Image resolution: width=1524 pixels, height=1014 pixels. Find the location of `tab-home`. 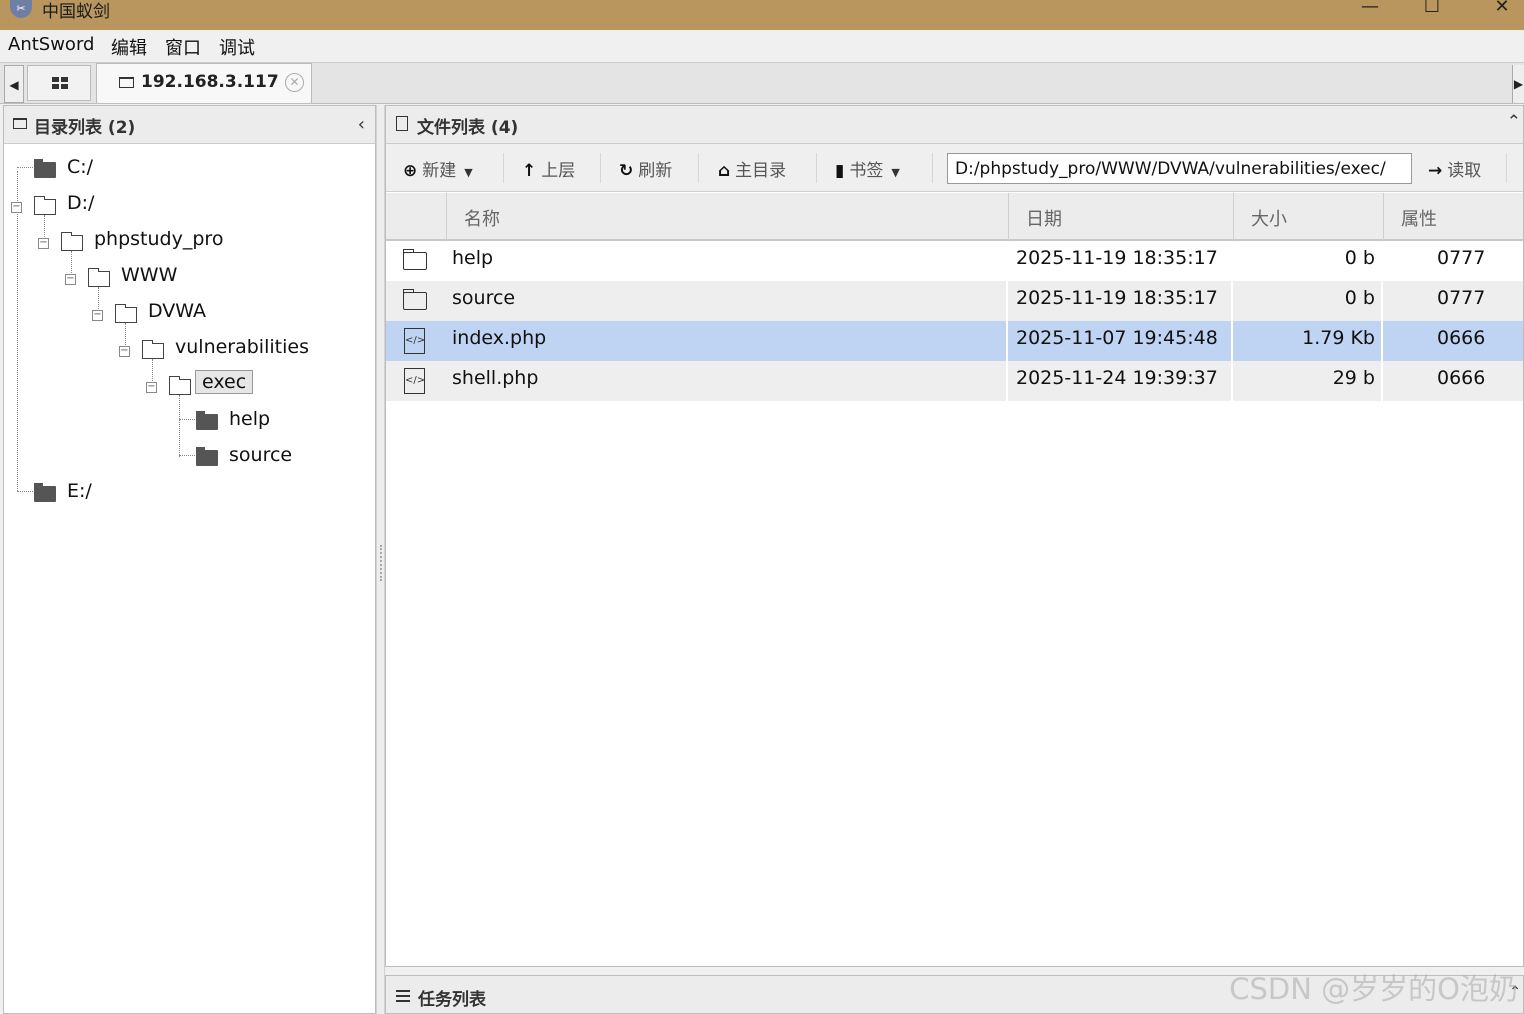

tab-home is located at coordinates (59, 83).